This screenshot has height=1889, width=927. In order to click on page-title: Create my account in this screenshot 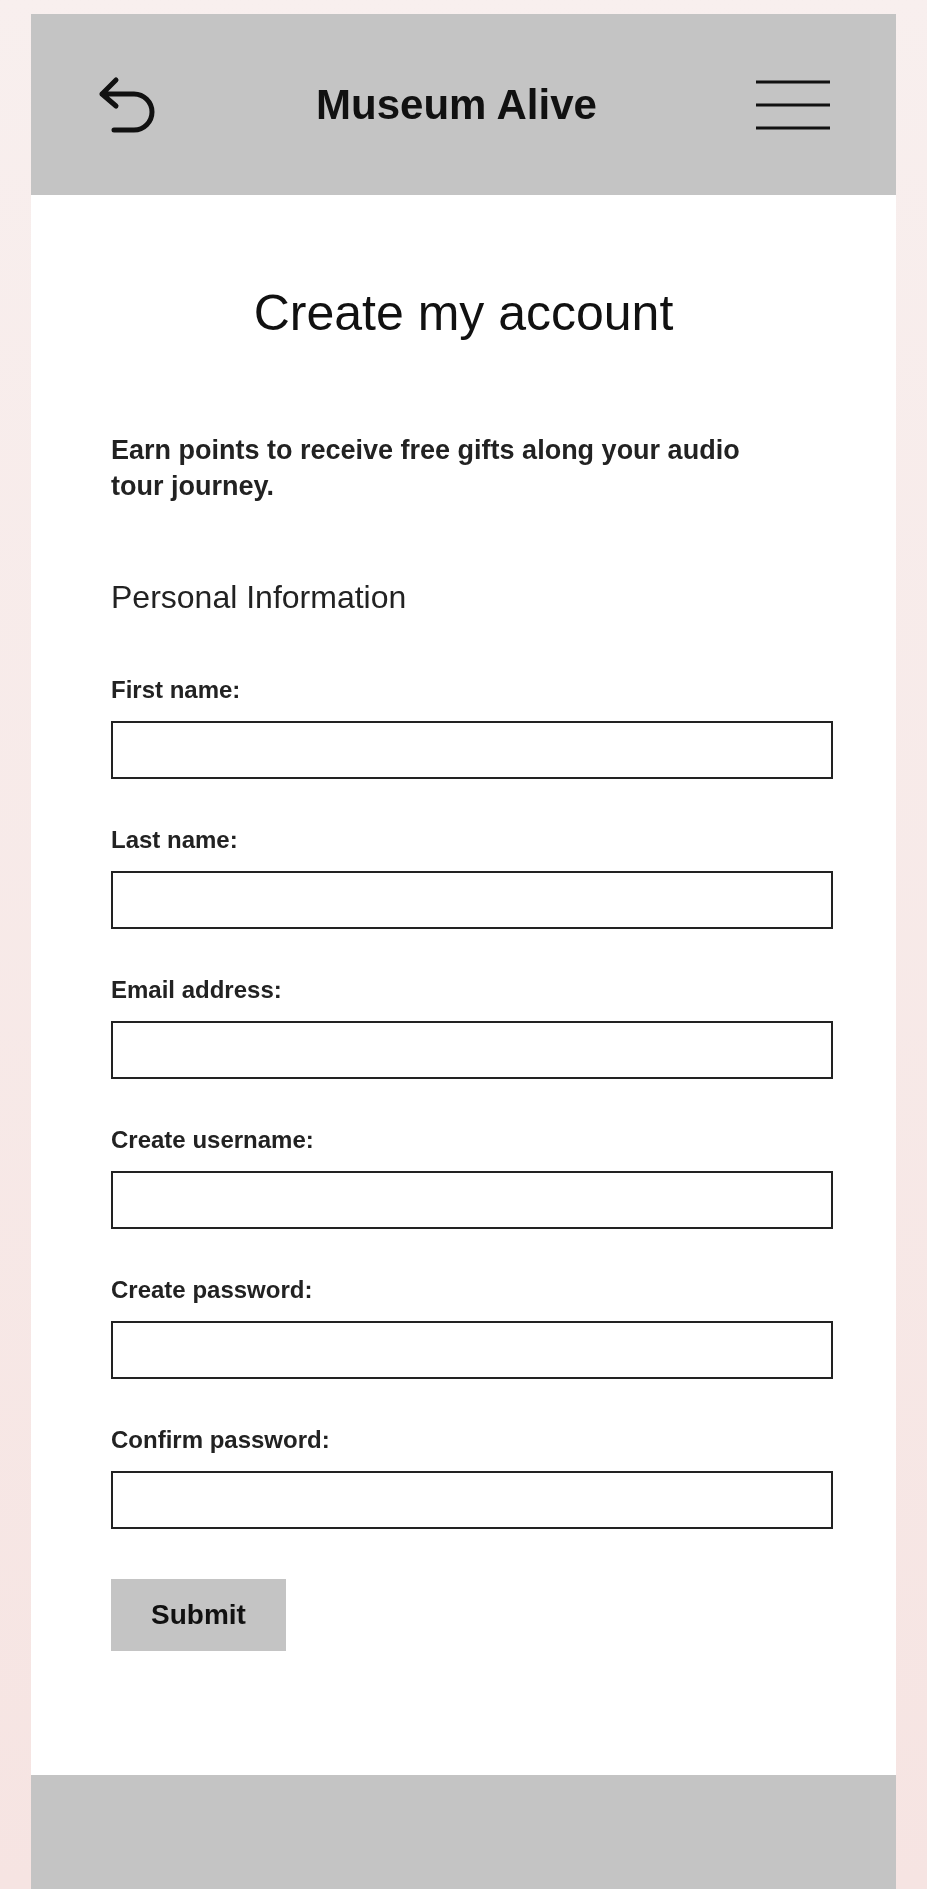, I will do `click(463, 313)`.